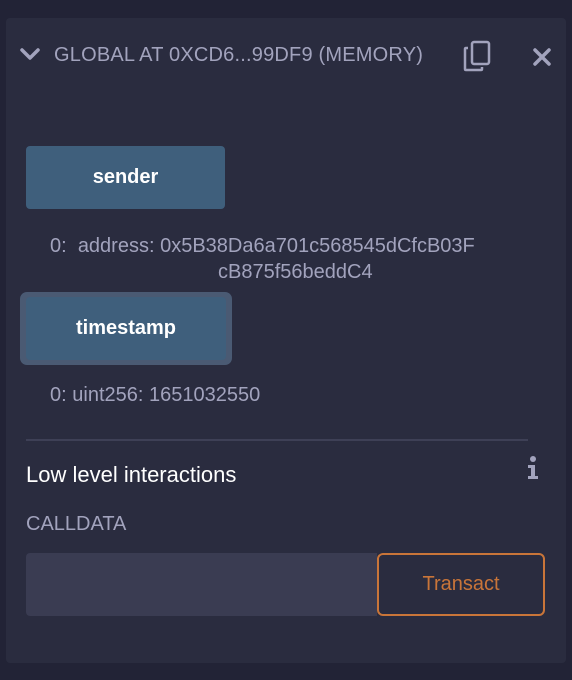 Image resolution: width=572 pixels, height=680 pixels. I want to click on chevron-down-icon, so click(30, 55).